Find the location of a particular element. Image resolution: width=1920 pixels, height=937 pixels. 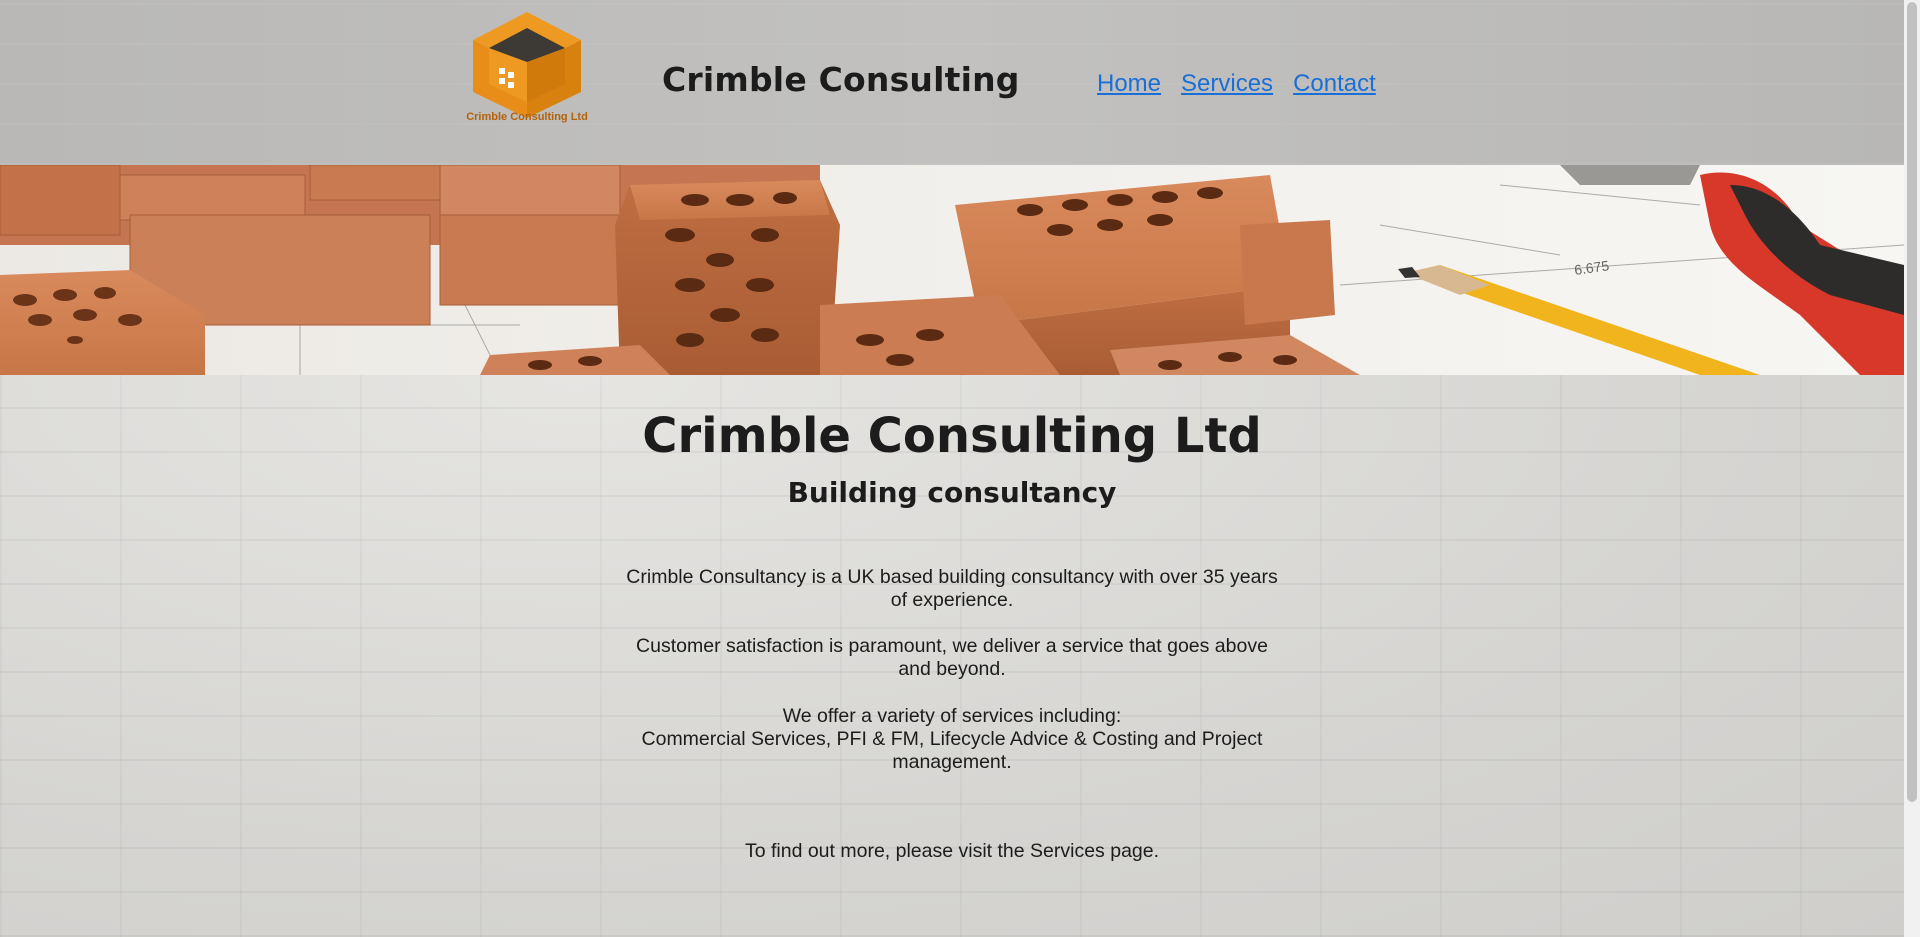

main-nav: Home Services Contact is located at coordinates (1236, 84).